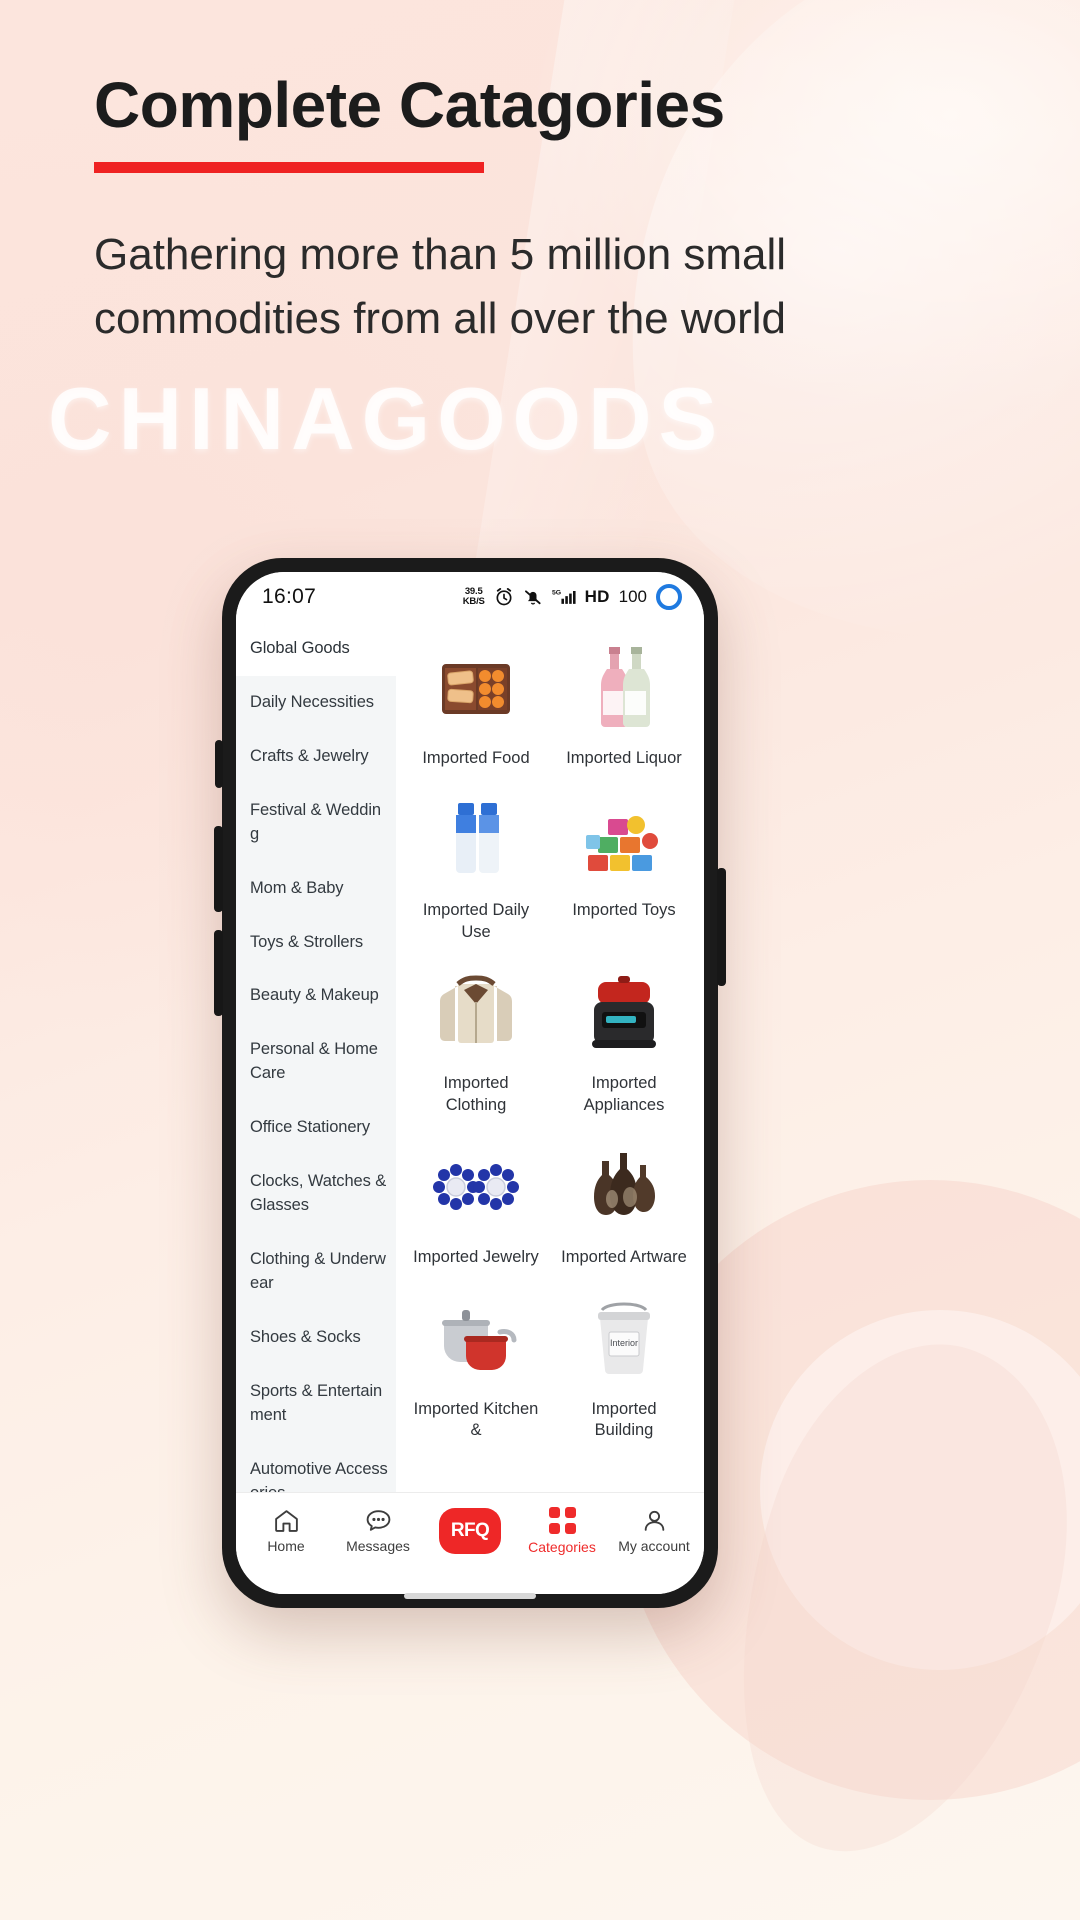 The width and height of the screenshot is (1080, 1920). What do you see at coordinates (219, 764) in the screenshot?
I see `phone-mute-switch` at bounding box center [219, 764].